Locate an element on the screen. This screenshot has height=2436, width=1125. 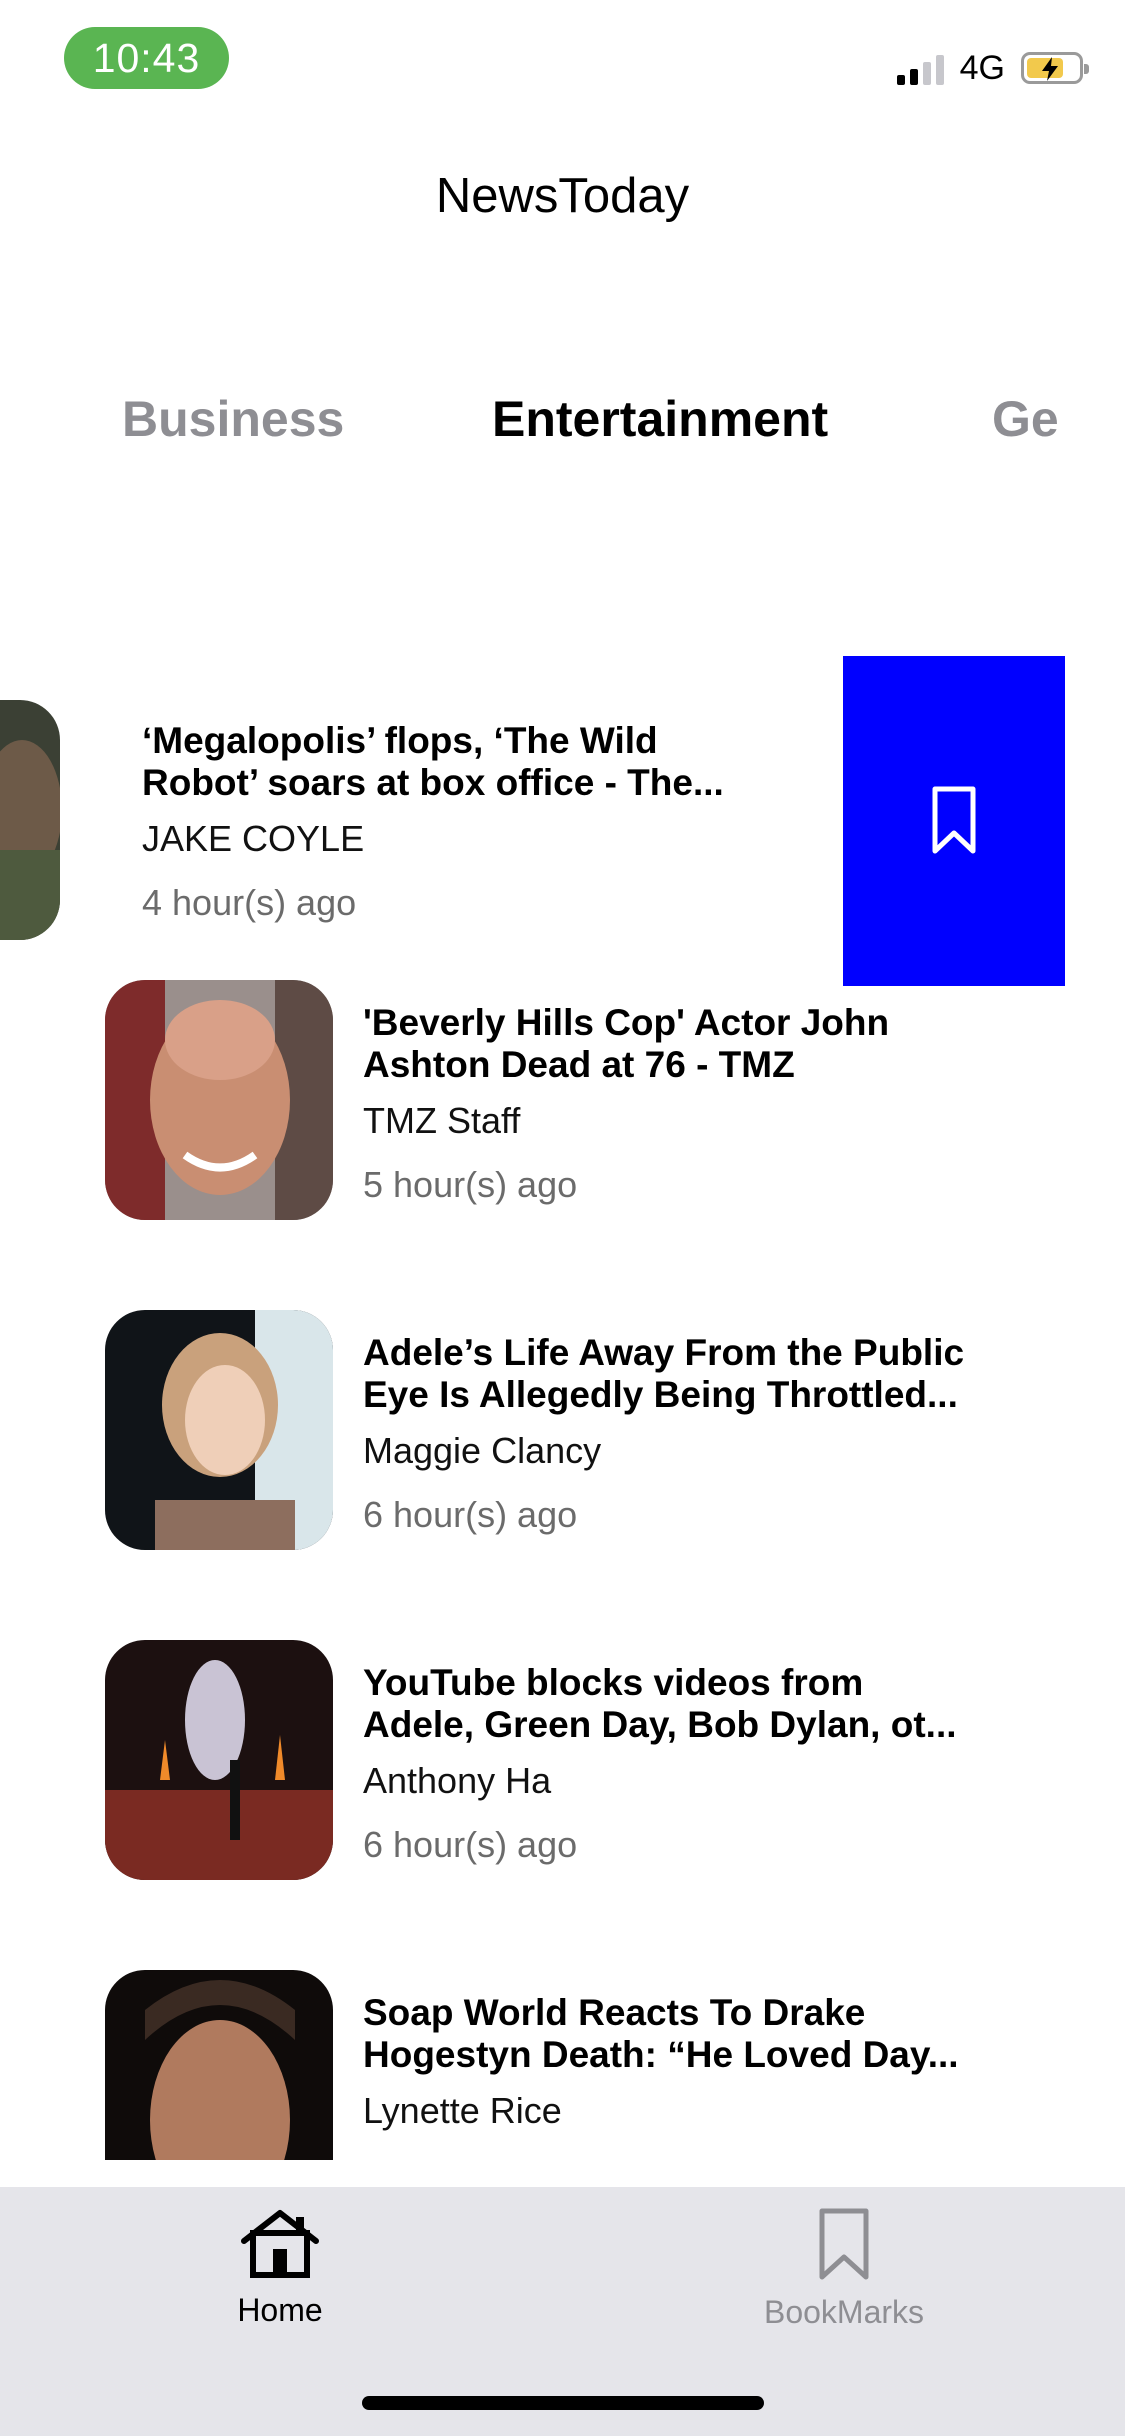
tab-bookmarks: BookMarks is located at coordinates (844, 2269).